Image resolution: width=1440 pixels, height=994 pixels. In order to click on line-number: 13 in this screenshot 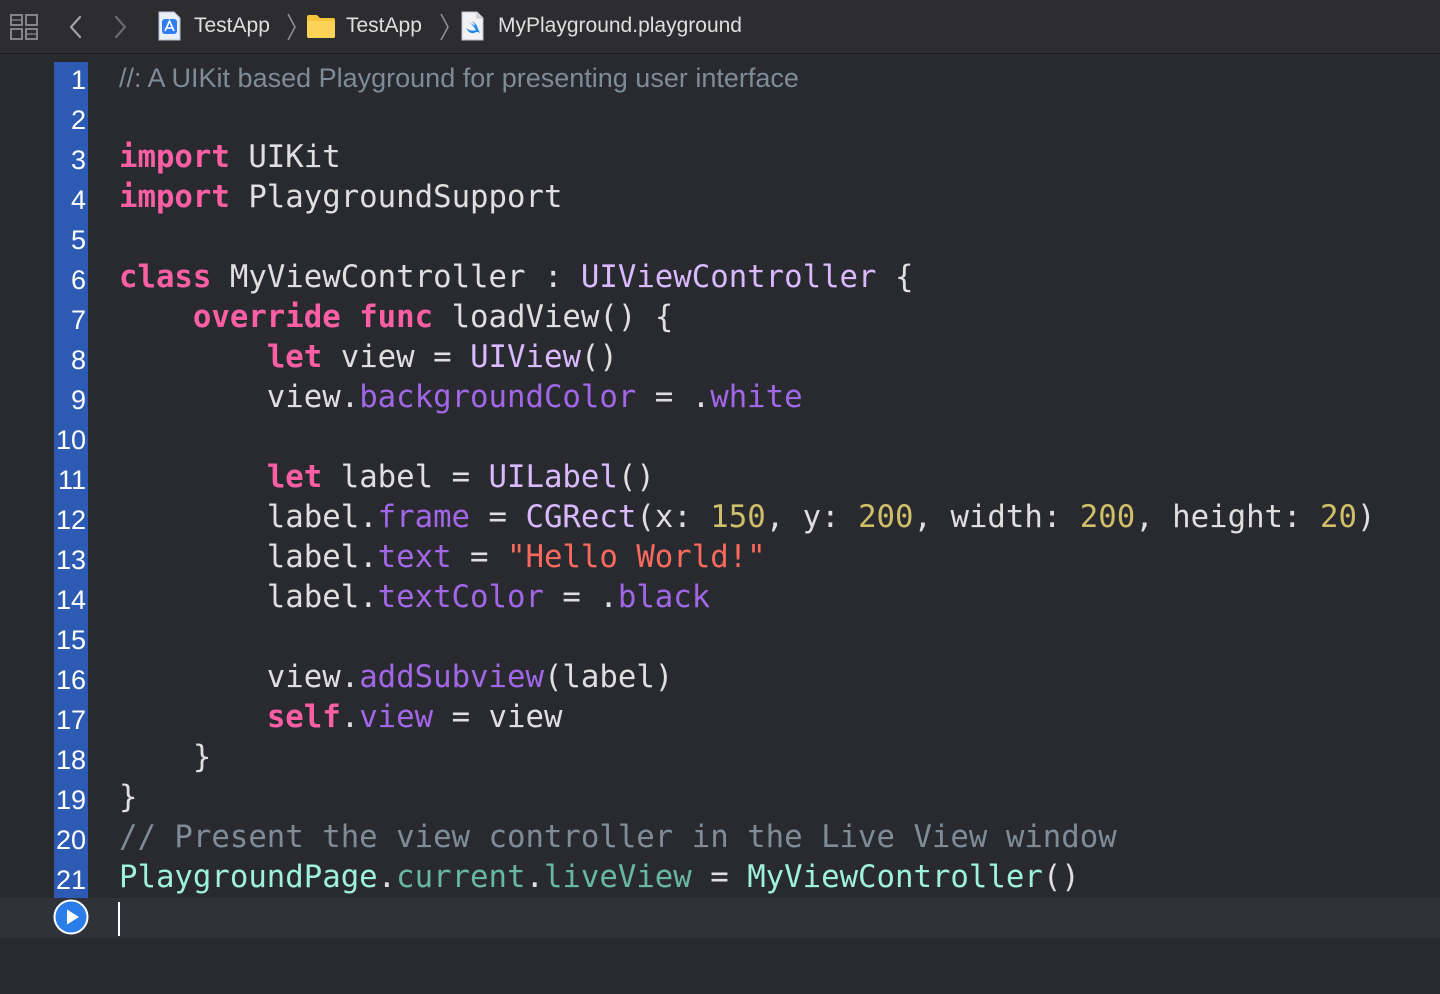, I will do `click(70, 558)`.